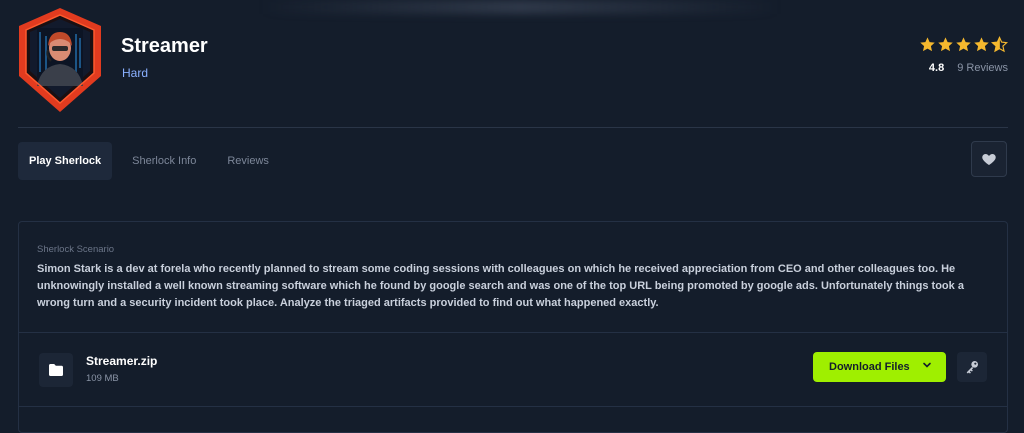 The height and width of the screenshot is (433, 1024). Describe the element at coordinates (999, 44) in the screenshot. I see `half-star-icon` at that location.